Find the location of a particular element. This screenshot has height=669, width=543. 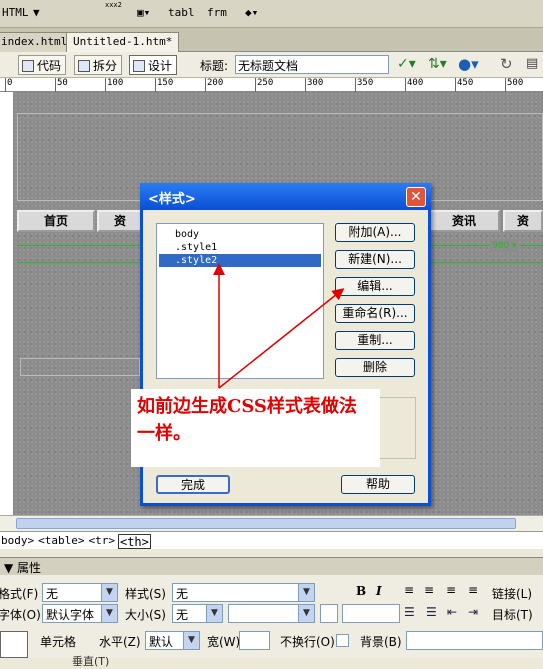

arrow-to-edit is located at coordinates (281, 338).